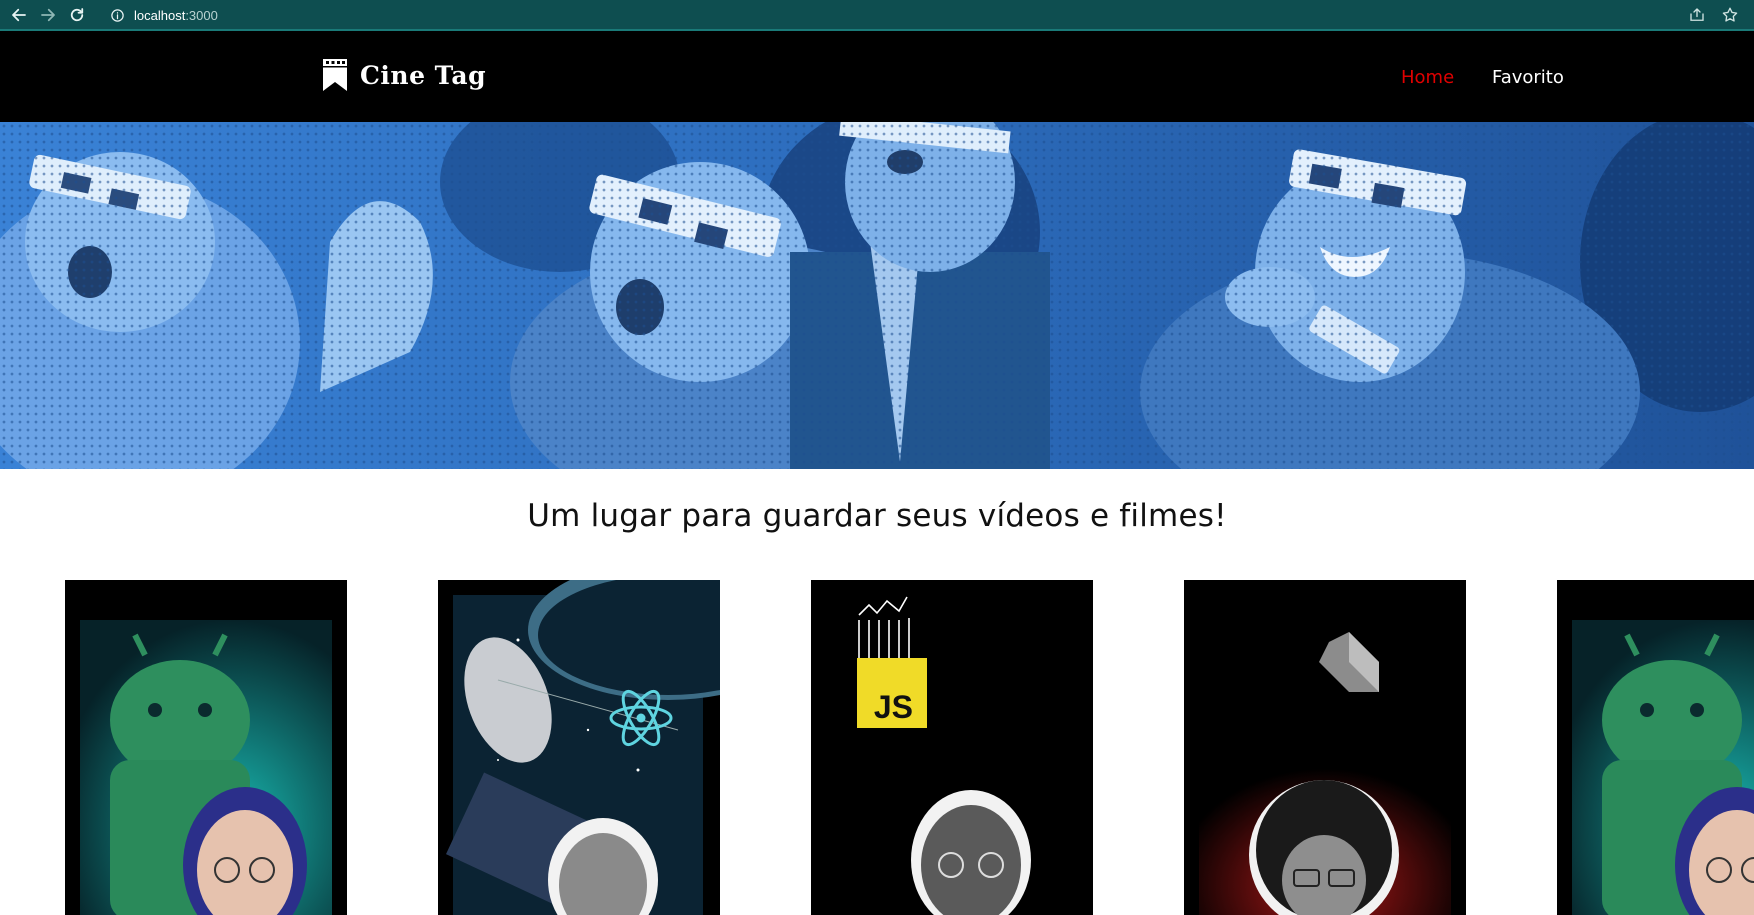 Image resolution: width=1754 pixels, height=915 pixels. What do you see at coordinates (77, 15) in the screenshot?
I see `reload-icon` at bounding box center [77, 15].